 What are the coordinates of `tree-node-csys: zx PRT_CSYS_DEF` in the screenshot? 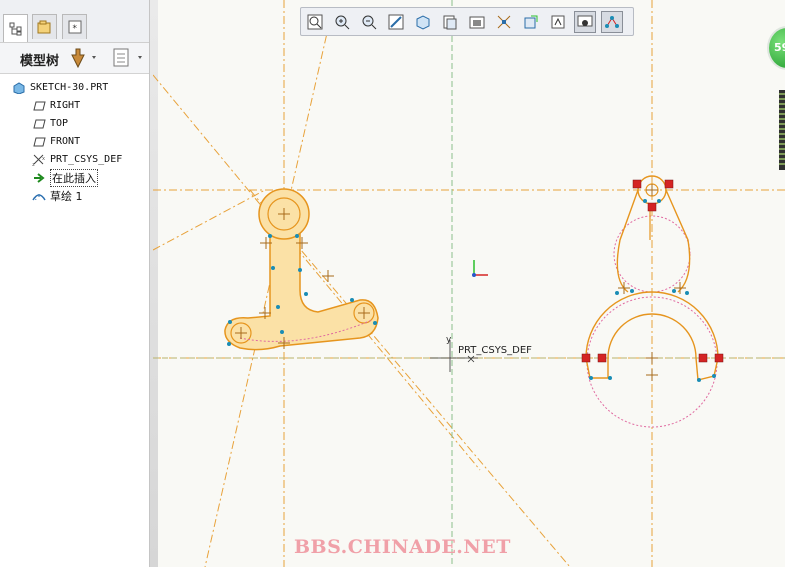 It's located at (77, 159).